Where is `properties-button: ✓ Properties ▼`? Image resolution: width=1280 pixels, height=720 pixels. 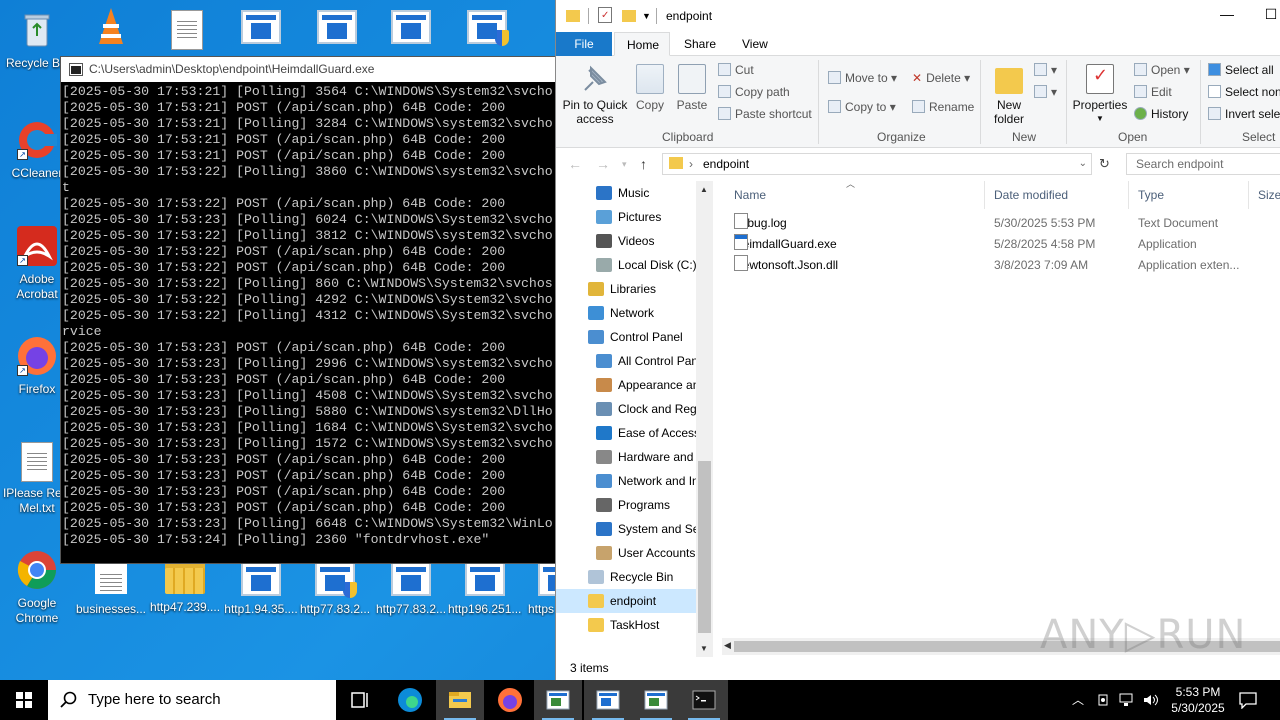 properties-button: ✓ Properties ▼ is located at coordinates (1100, 95).